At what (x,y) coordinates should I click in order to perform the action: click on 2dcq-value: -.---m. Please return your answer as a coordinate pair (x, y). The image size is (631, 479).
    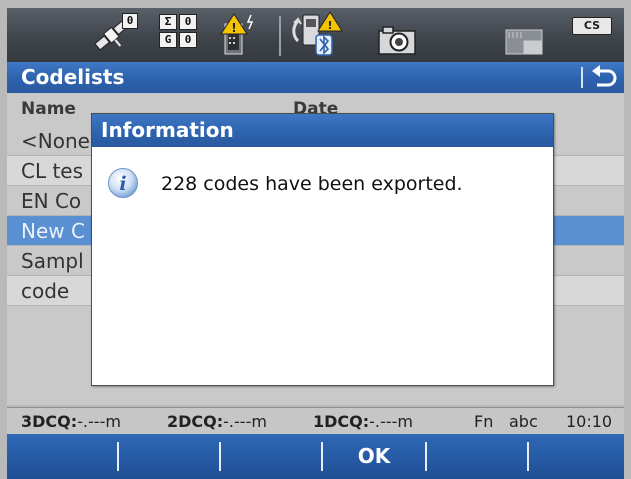
    Looking at the image, I should click on (245, 421).